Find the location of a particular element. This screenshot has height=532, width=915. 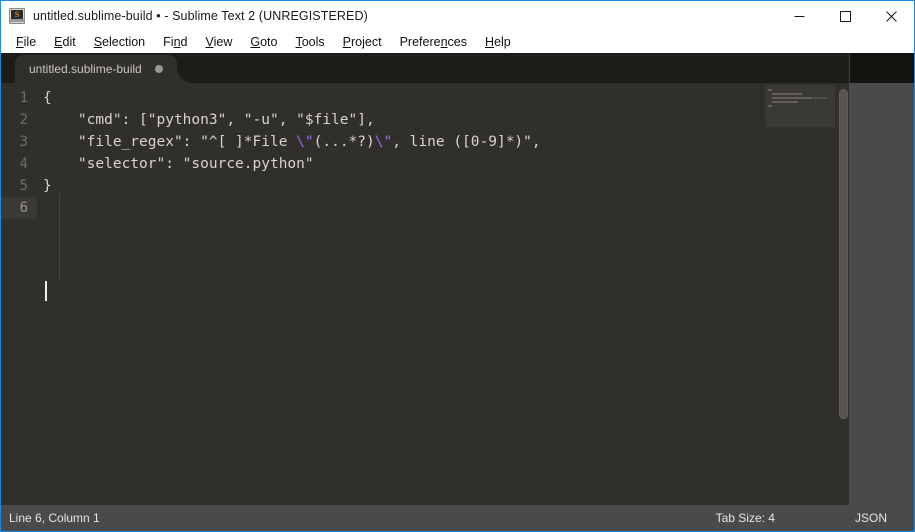

code-text: } is located at coordinates (47, 186).